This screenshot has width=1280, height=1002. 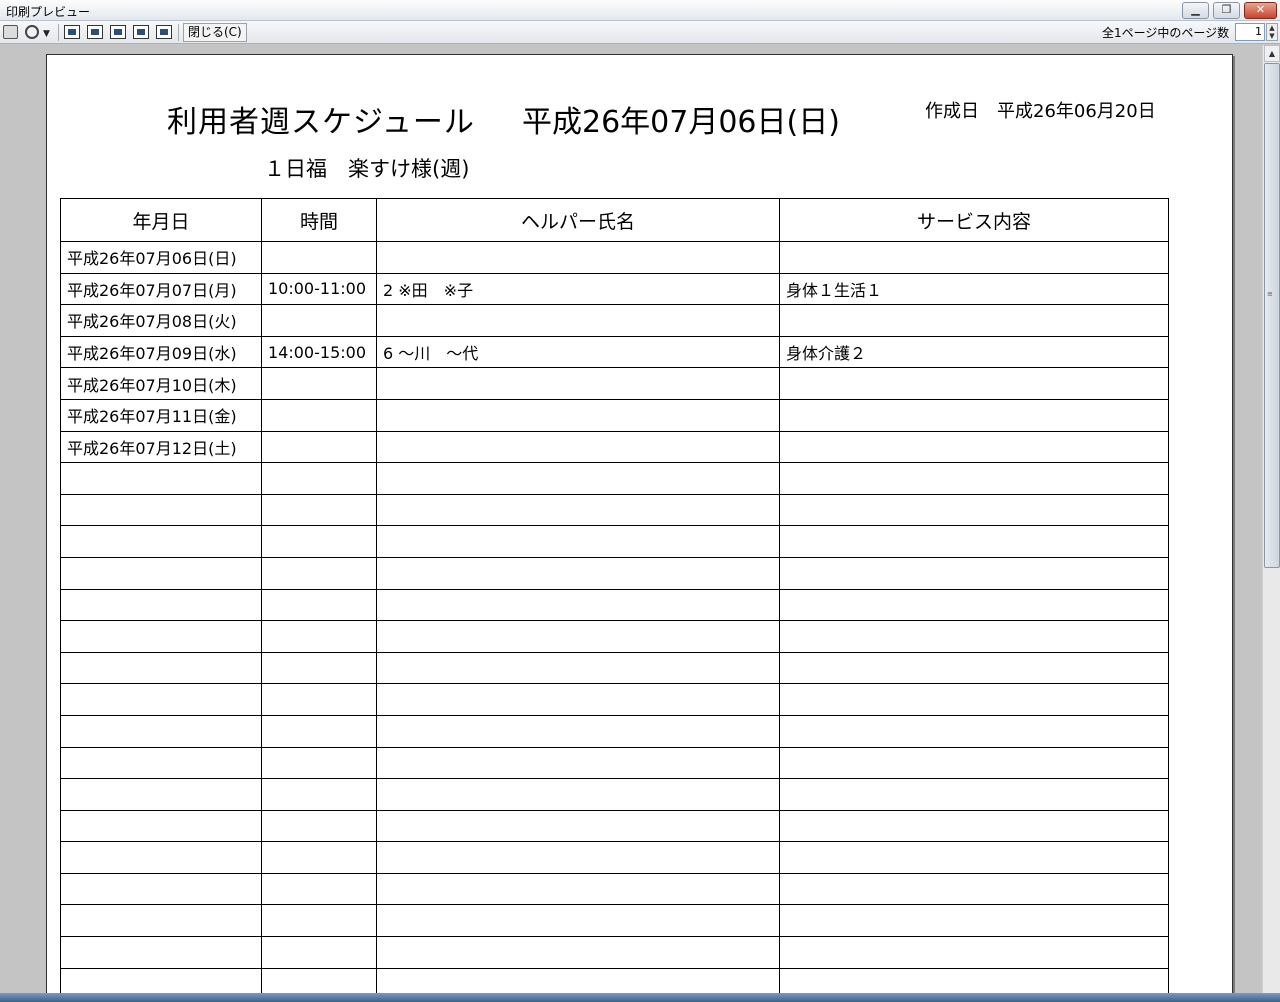 I want to click on maximize-button: ❐, so click(x=1226, y=10).